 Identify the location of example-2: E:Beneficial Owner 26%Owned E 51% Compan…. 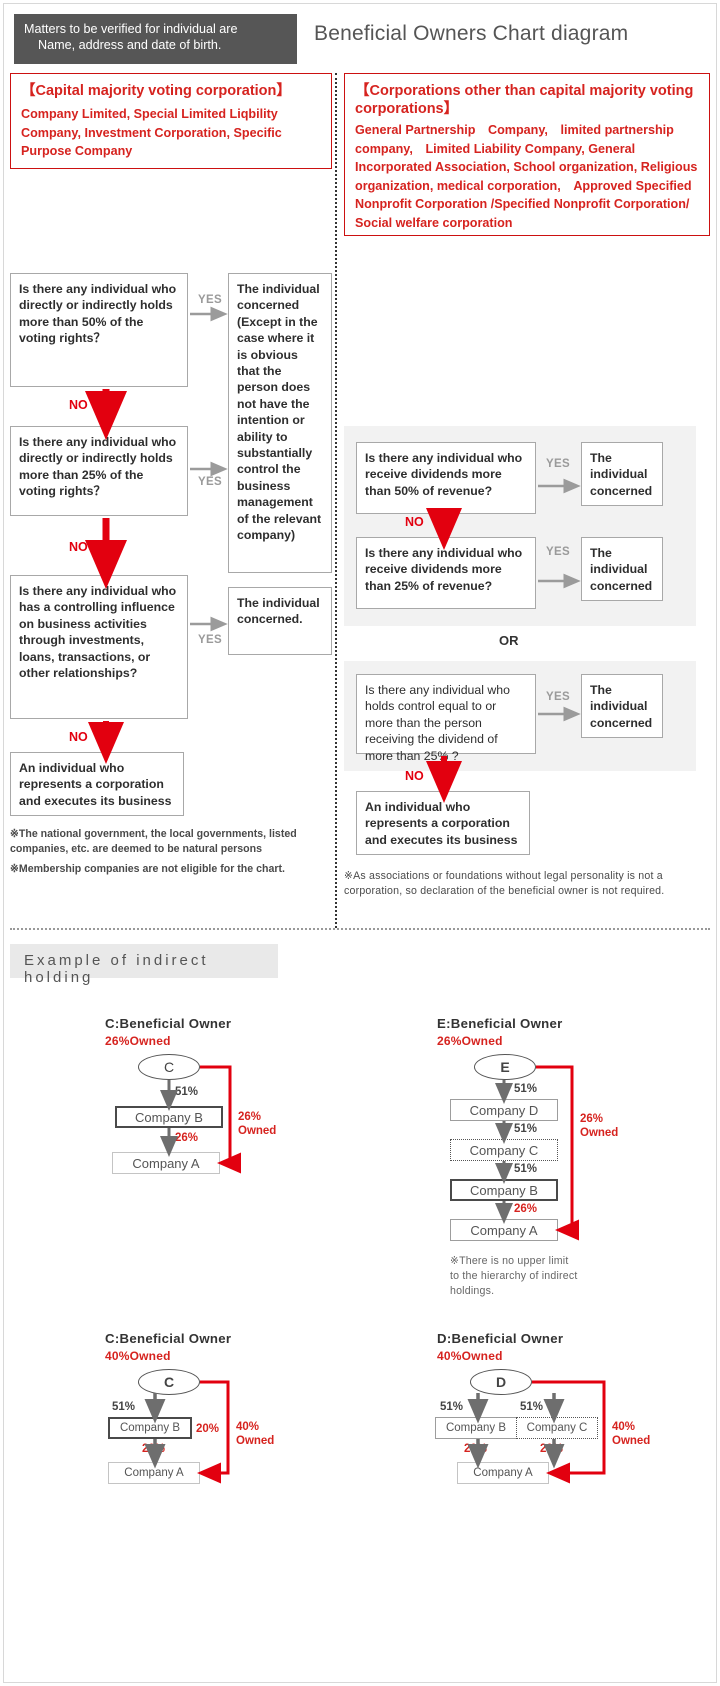
(557, 1155).